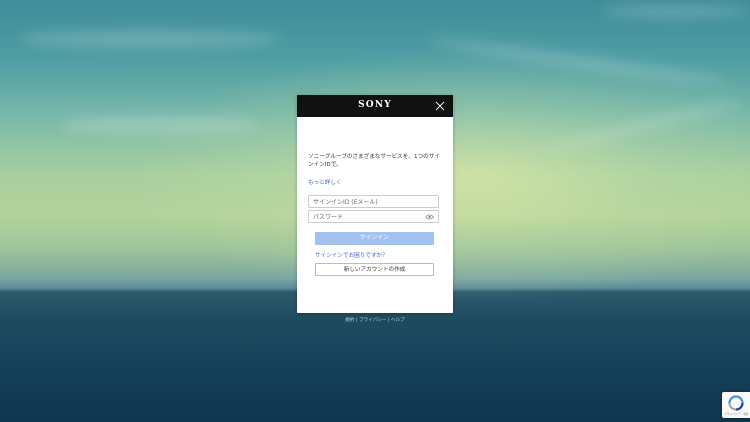  What do you see at coordinates (369, 217) in the screenshot?
I see `password-input` at bounding box center [369, 217].